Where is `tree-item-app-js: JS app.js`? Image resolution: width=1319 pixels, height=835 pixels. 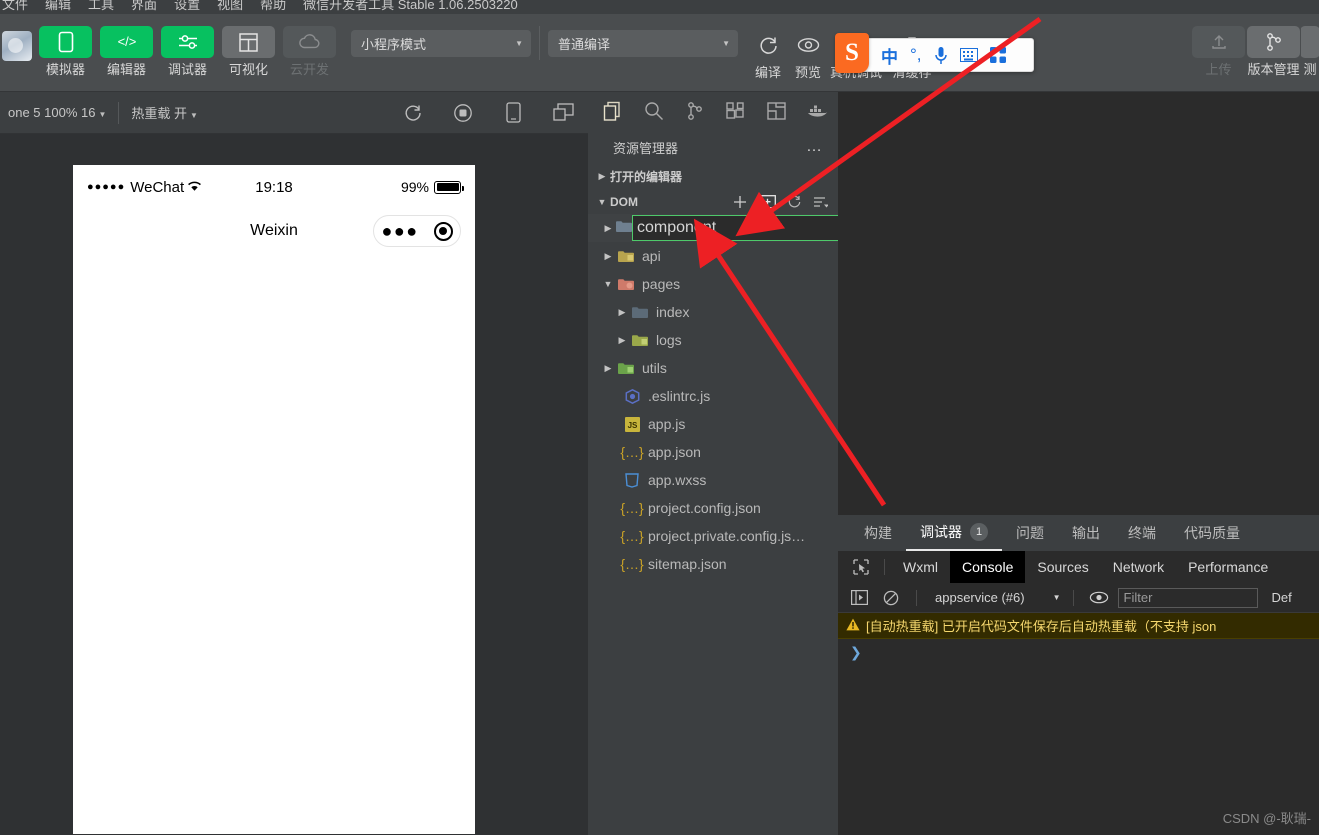 tree-item-app-js: JS app.js is located at coordinates (713, 424).